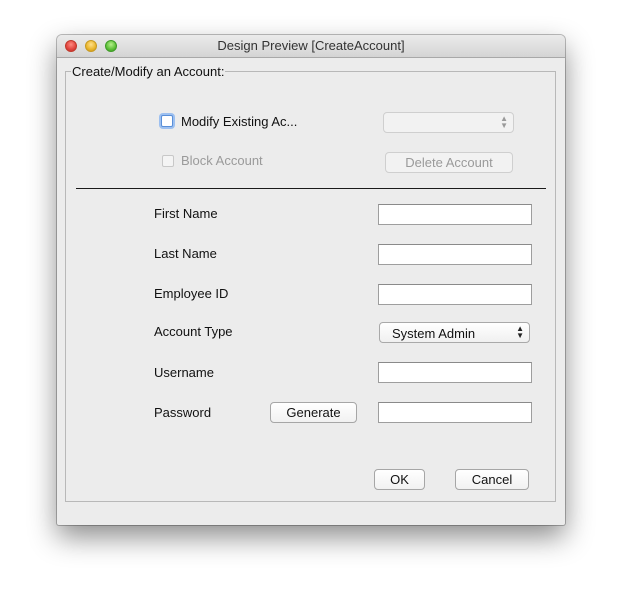 This screenshot has height=605, width=622. What do you see at coordinates (455, 294) in the screenshot?
I see `employee-id-field` at bounding box center [455, 294].